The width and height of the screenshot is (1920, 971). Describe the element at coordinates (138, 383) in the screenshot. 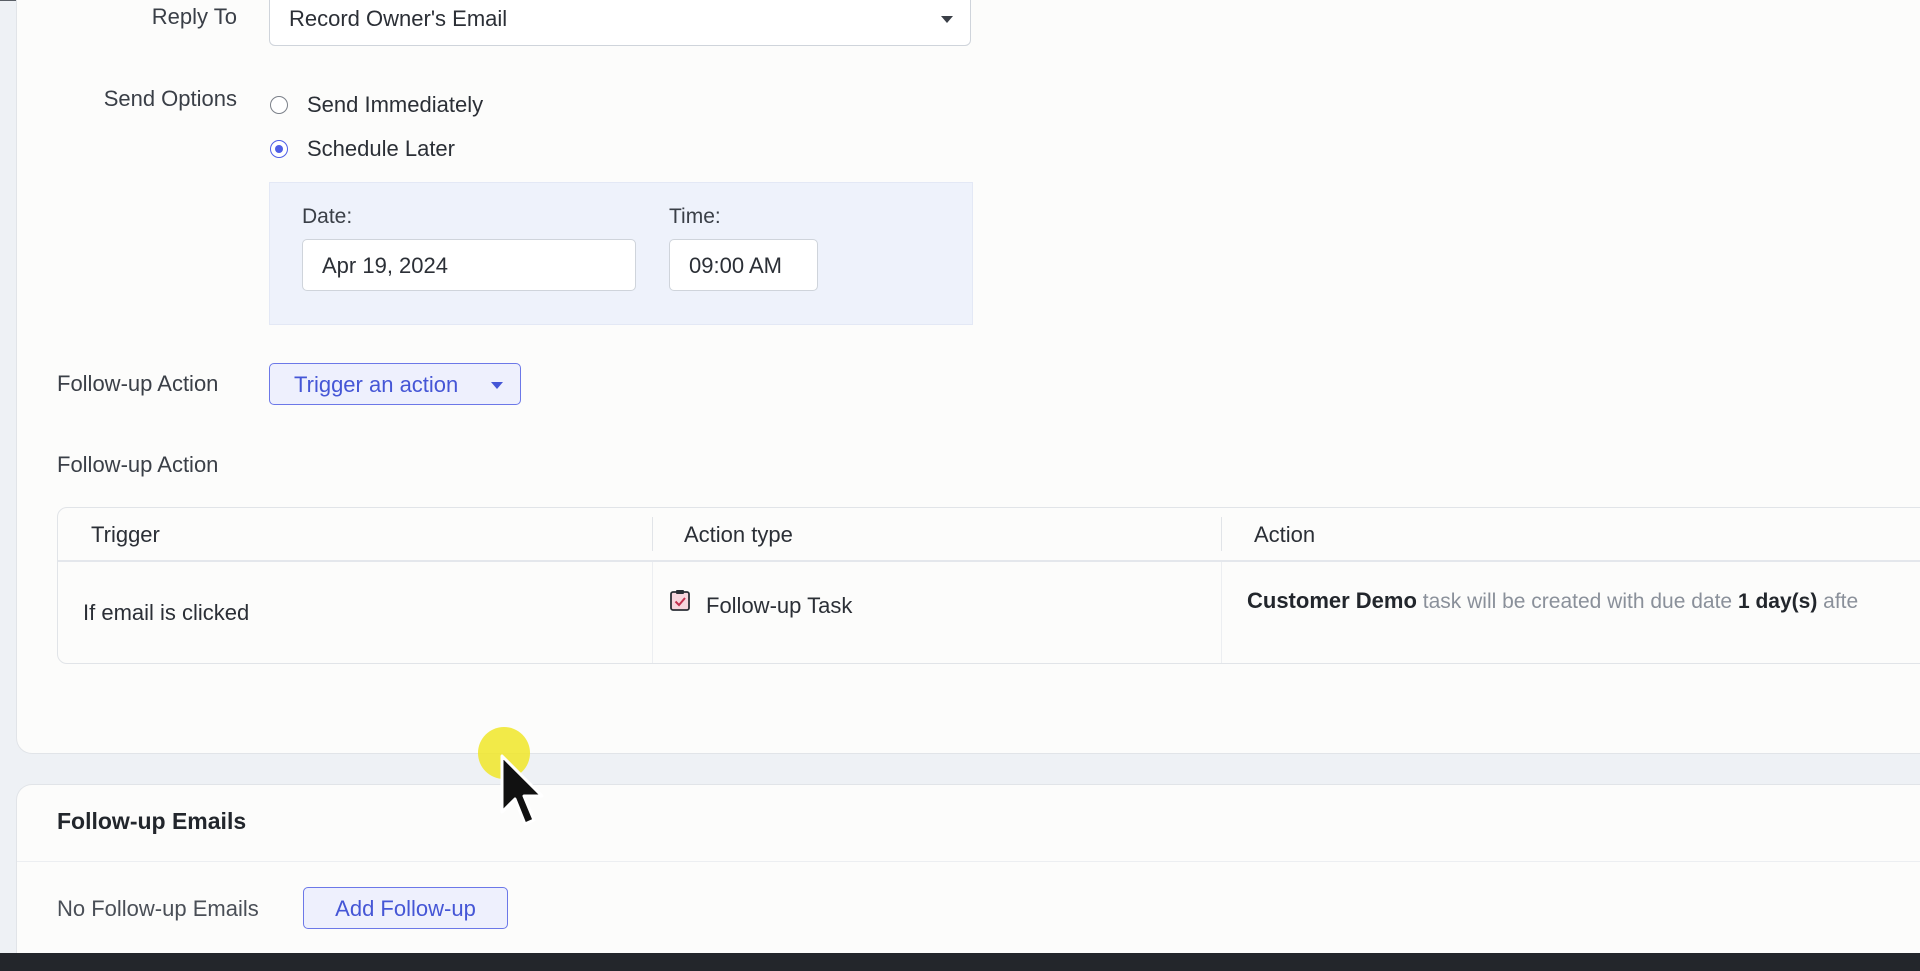

I see `followup-action-label: Follow-up Action` at that location.